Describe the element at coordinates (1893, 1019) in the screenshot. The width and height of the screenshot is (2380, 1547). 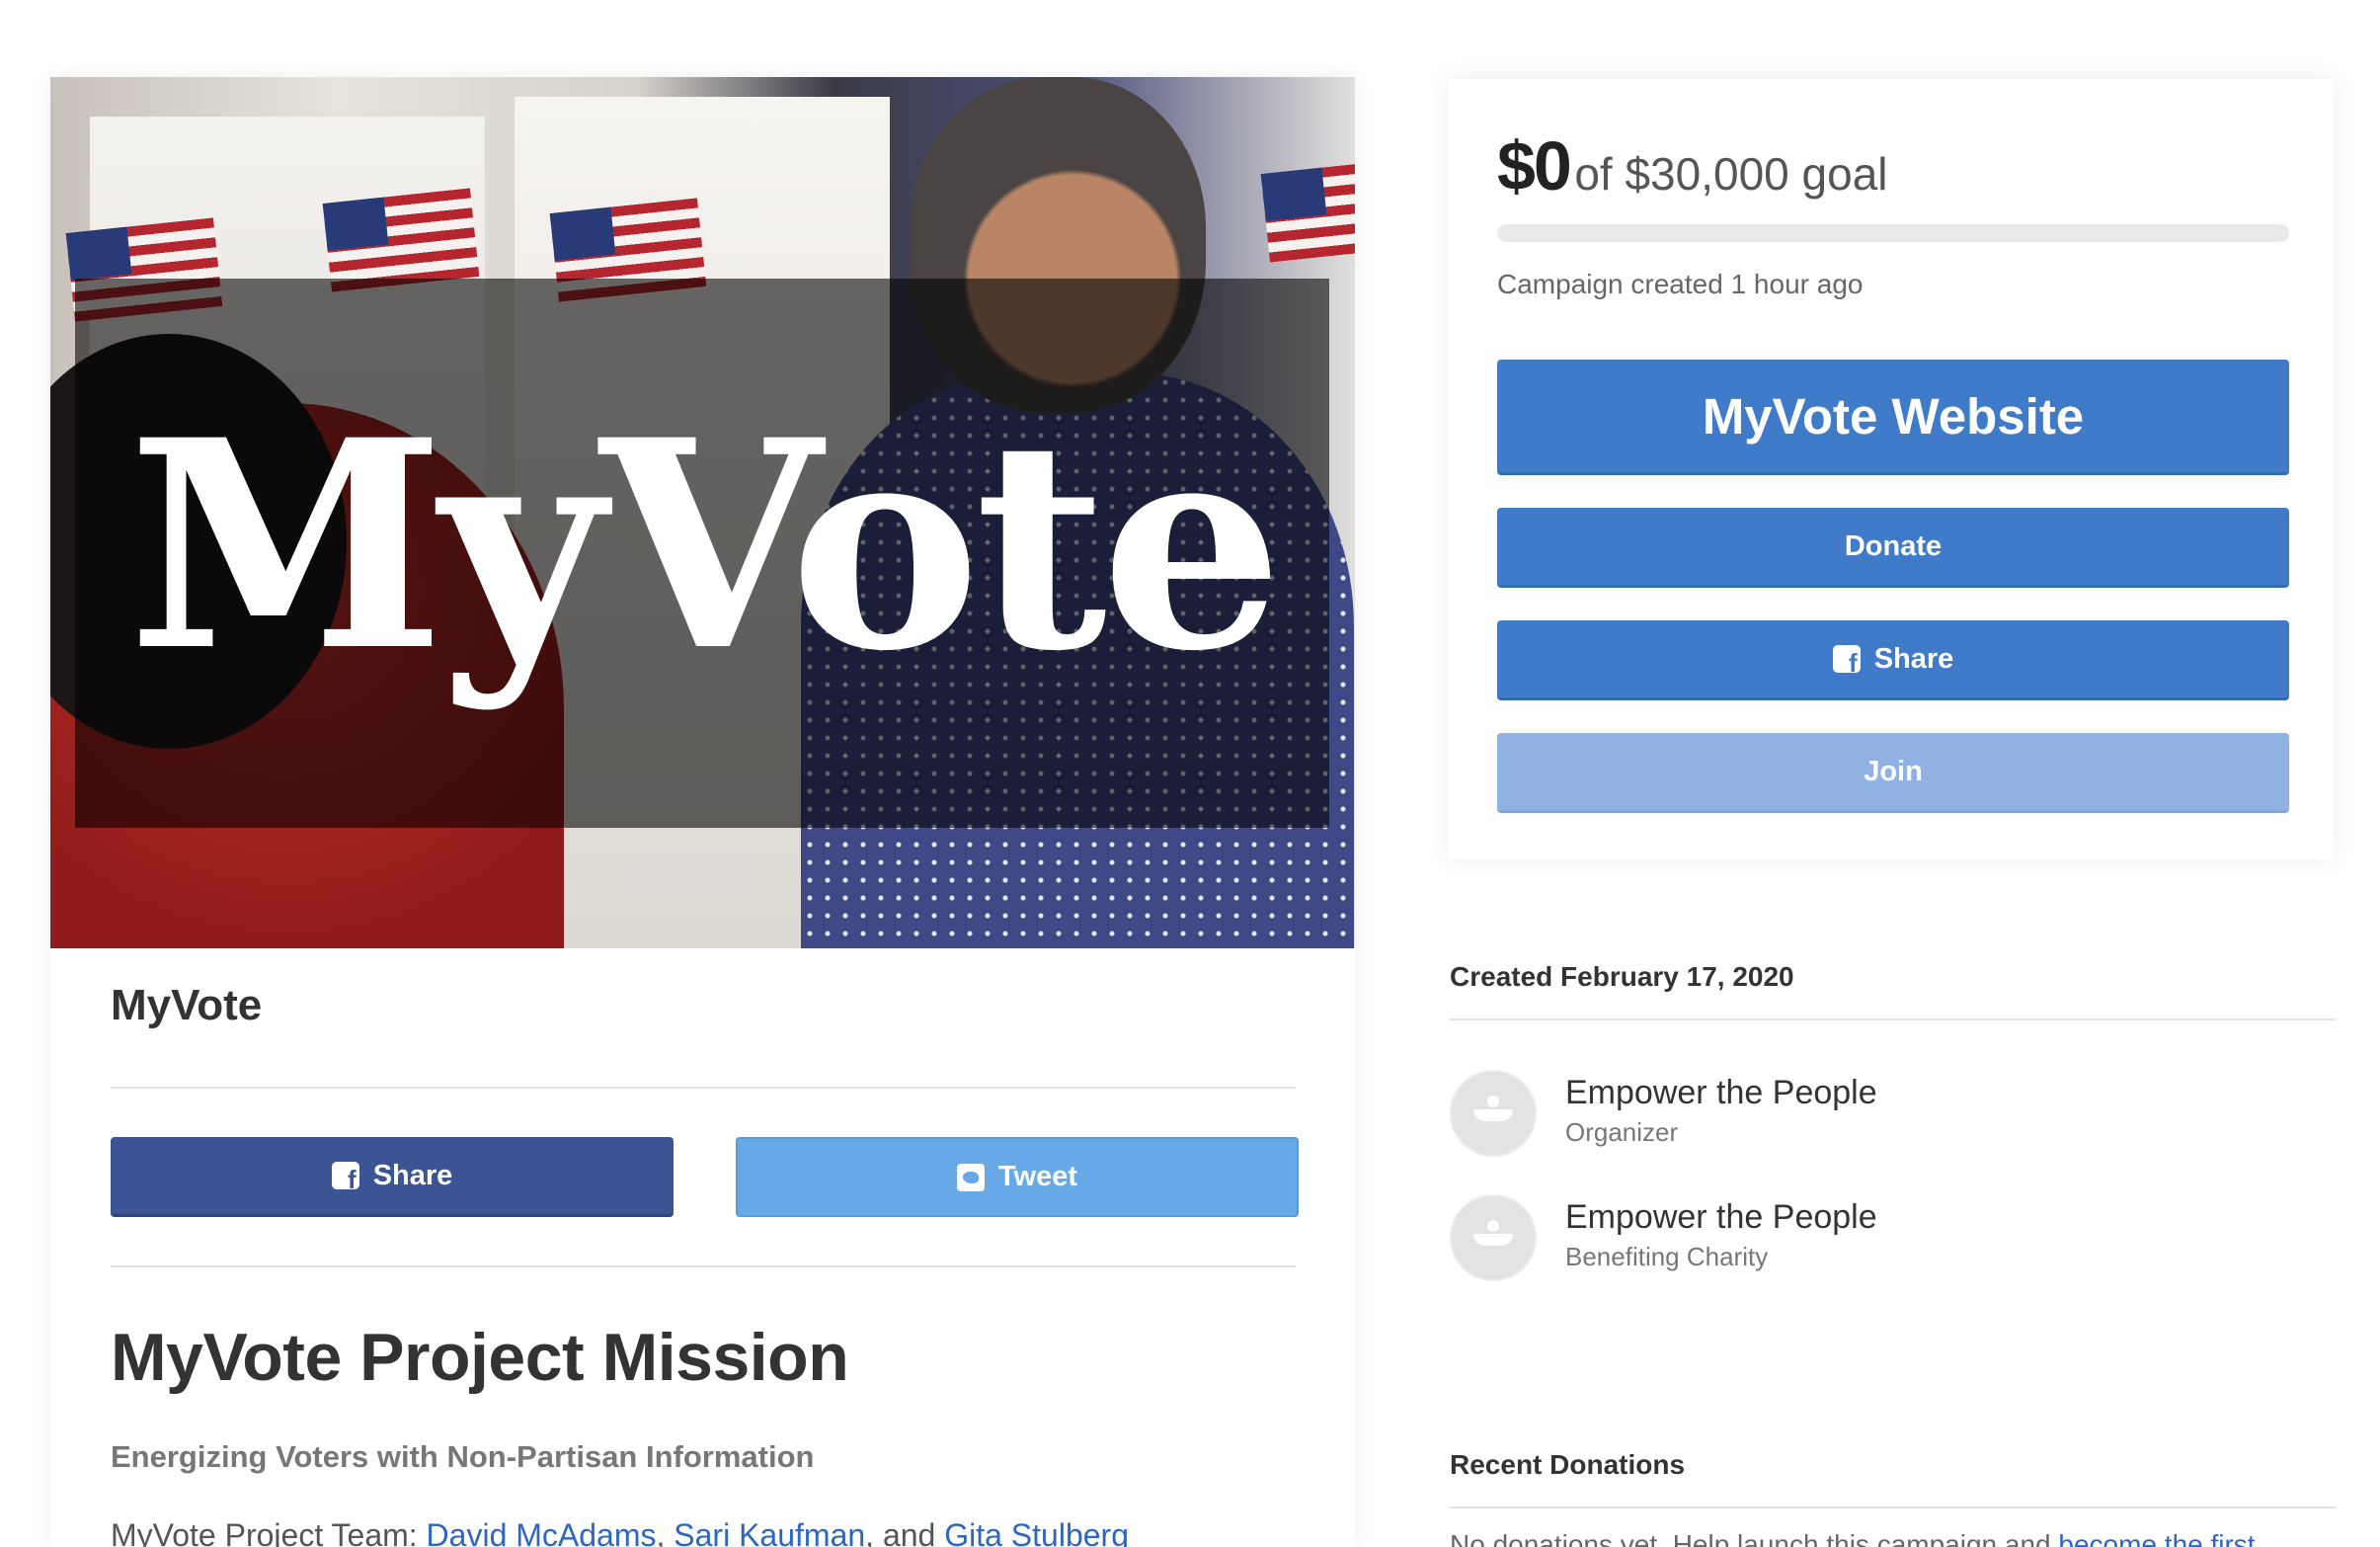
I see `details-divider` at that location.